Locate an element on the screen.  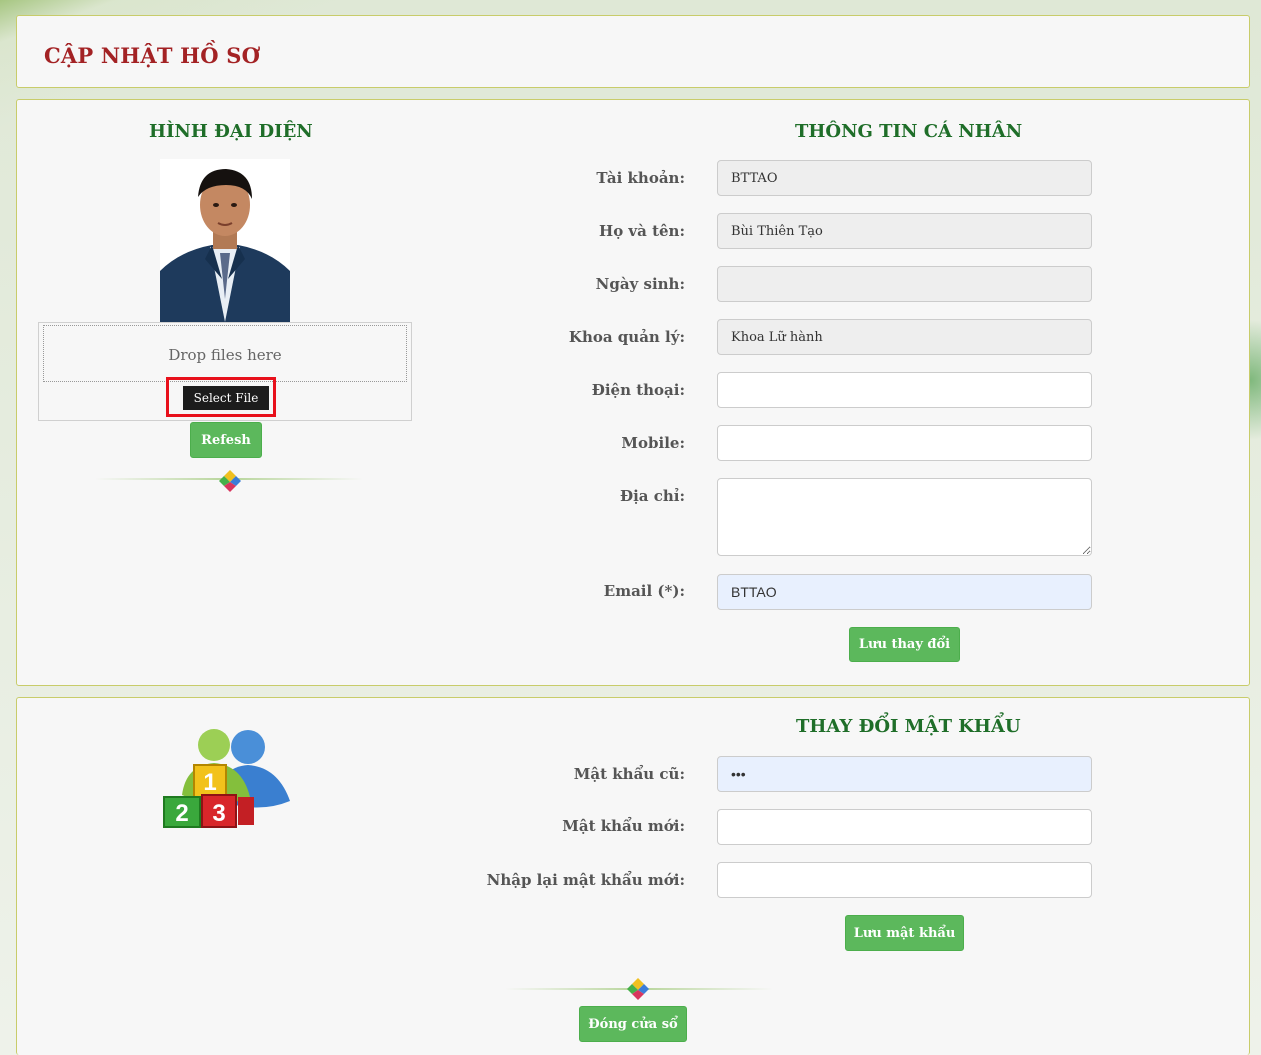
page-title: CẬP NHẬT HỒ SƠ is located at coordinates (152, 55).